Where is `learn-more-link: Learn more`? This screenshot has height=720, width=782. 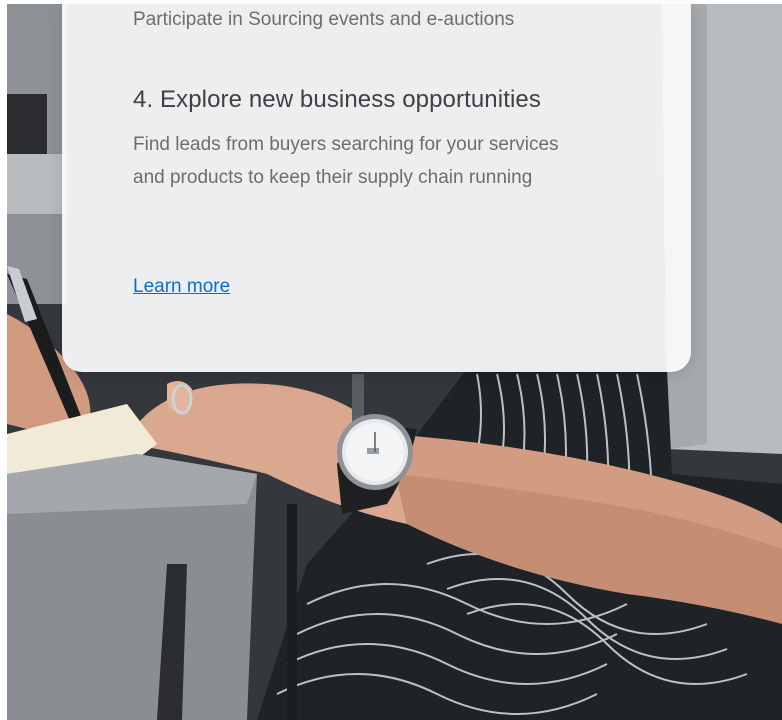 learn-more-link: Learn more is located at coordinates (181, 287).